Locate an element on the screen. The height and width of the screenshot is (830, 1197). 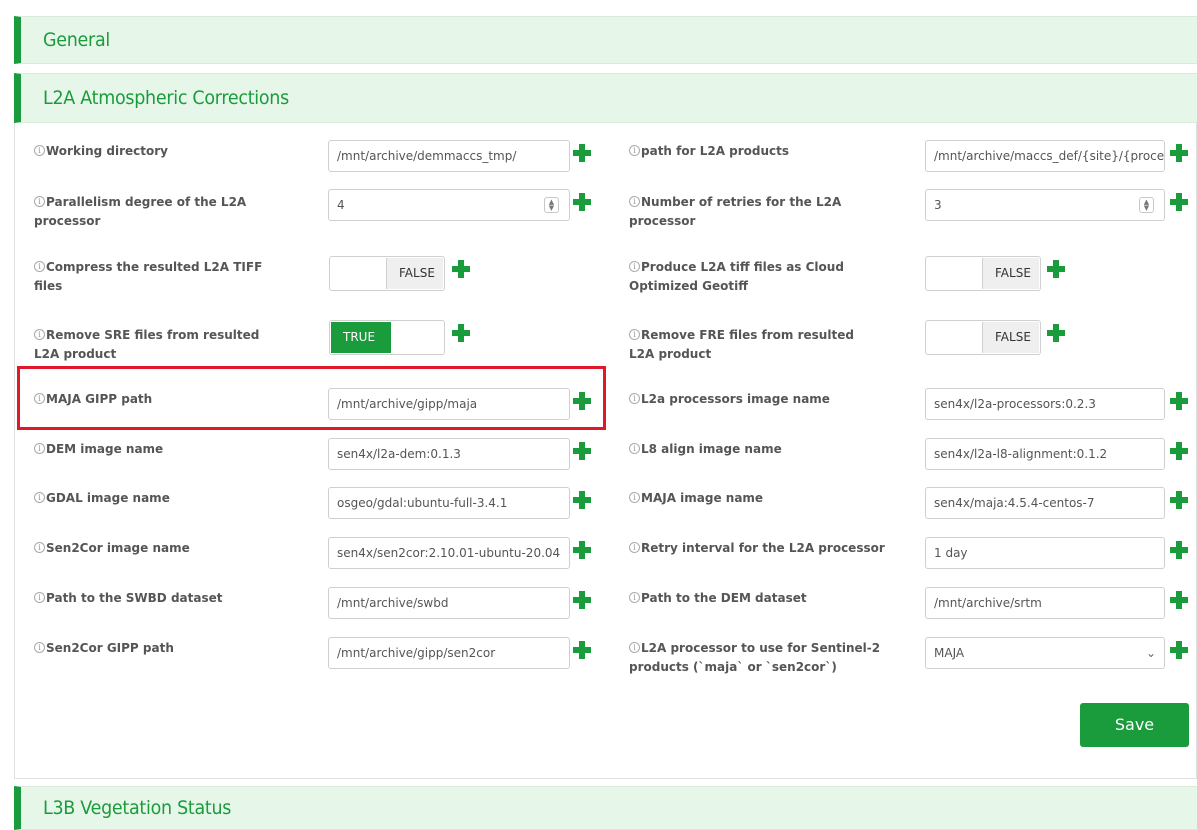
section-l3b-title: L3B Vegetation Status is located at coordinates (137, 808).